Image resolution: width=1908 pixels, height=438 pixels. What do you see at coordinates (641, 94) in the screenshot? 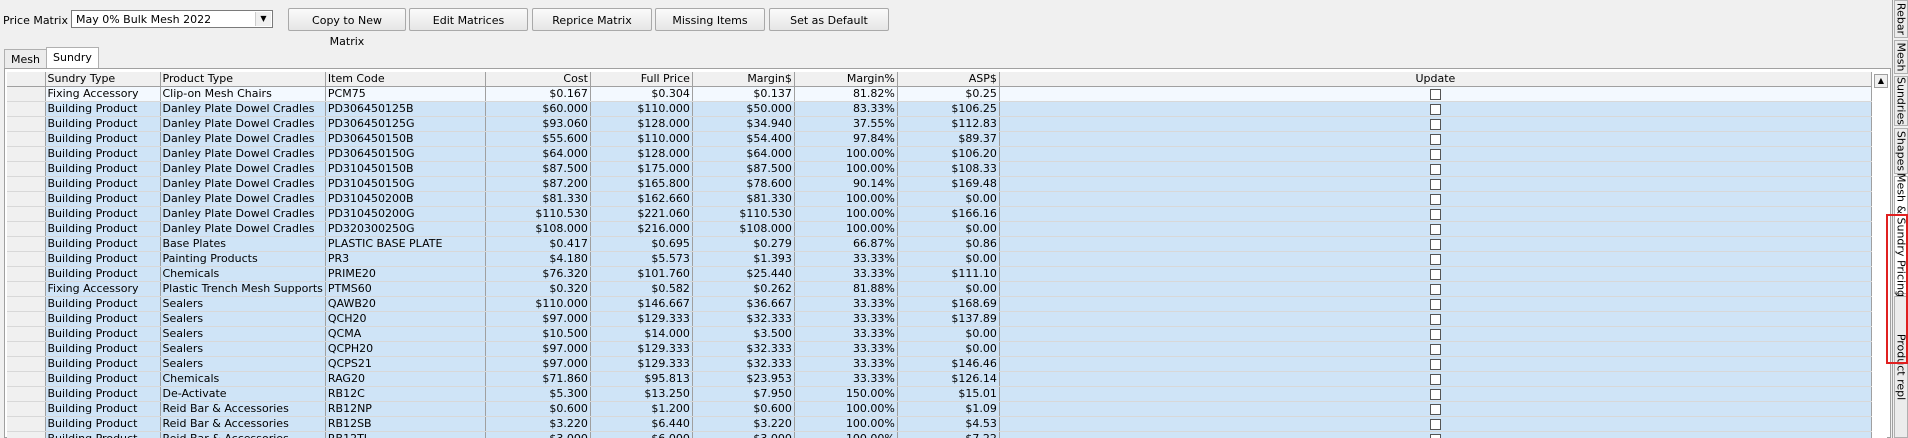
I see `table-cell: $0.304` at bounding box center [641, 94].